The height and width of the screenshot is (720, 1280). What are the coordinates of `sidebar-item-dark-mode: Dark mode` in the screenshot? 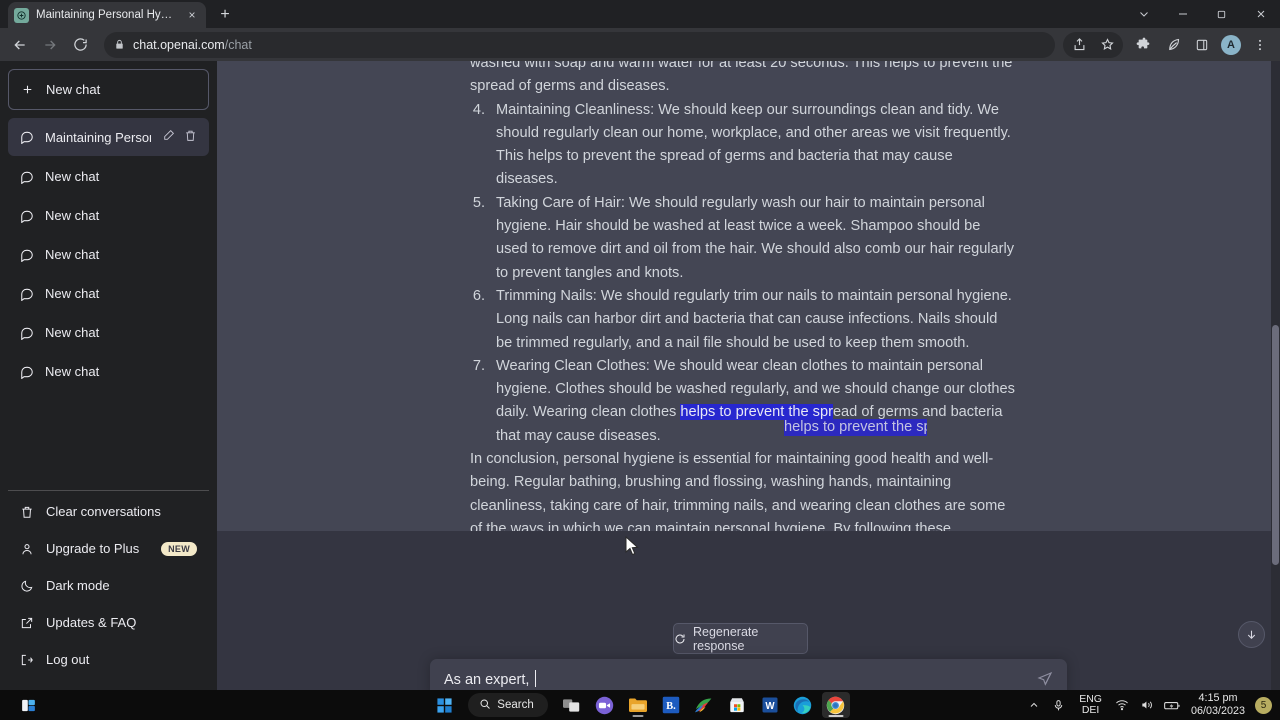 It's located at (108, 585).